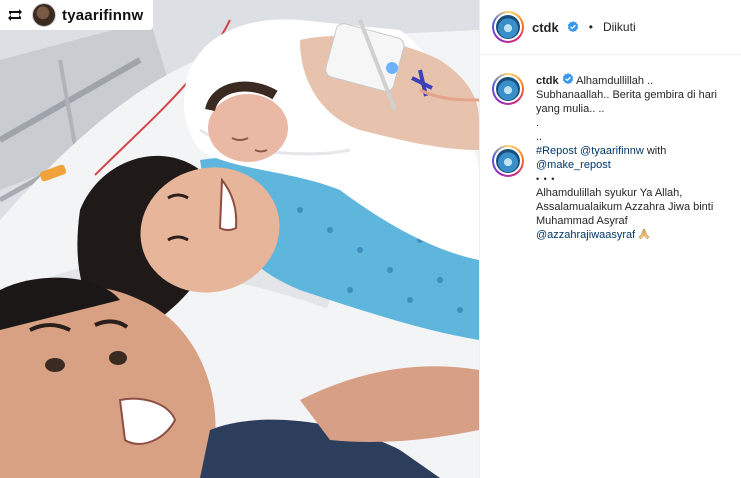  Describe the element at coordinates (567, 79) in the screenshot. I see `caption-verified-icon` at that location.